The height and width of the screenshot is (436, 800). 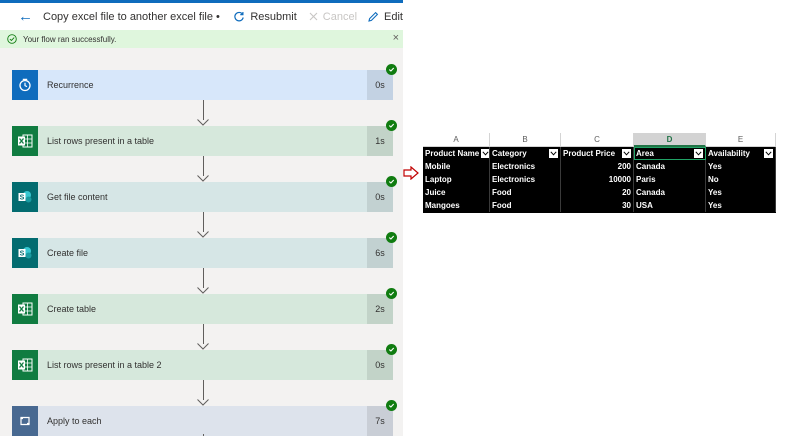 I want to click on table-cell: Laptop, so click(x=456, y=179).